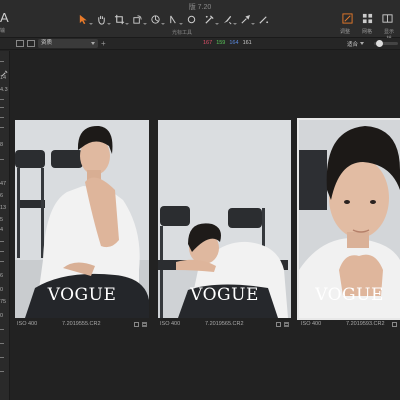 The image size is (400, 400). Describe the element at coordinates (138, 19) in the screenshot. I see `rotate-icon` at that location.